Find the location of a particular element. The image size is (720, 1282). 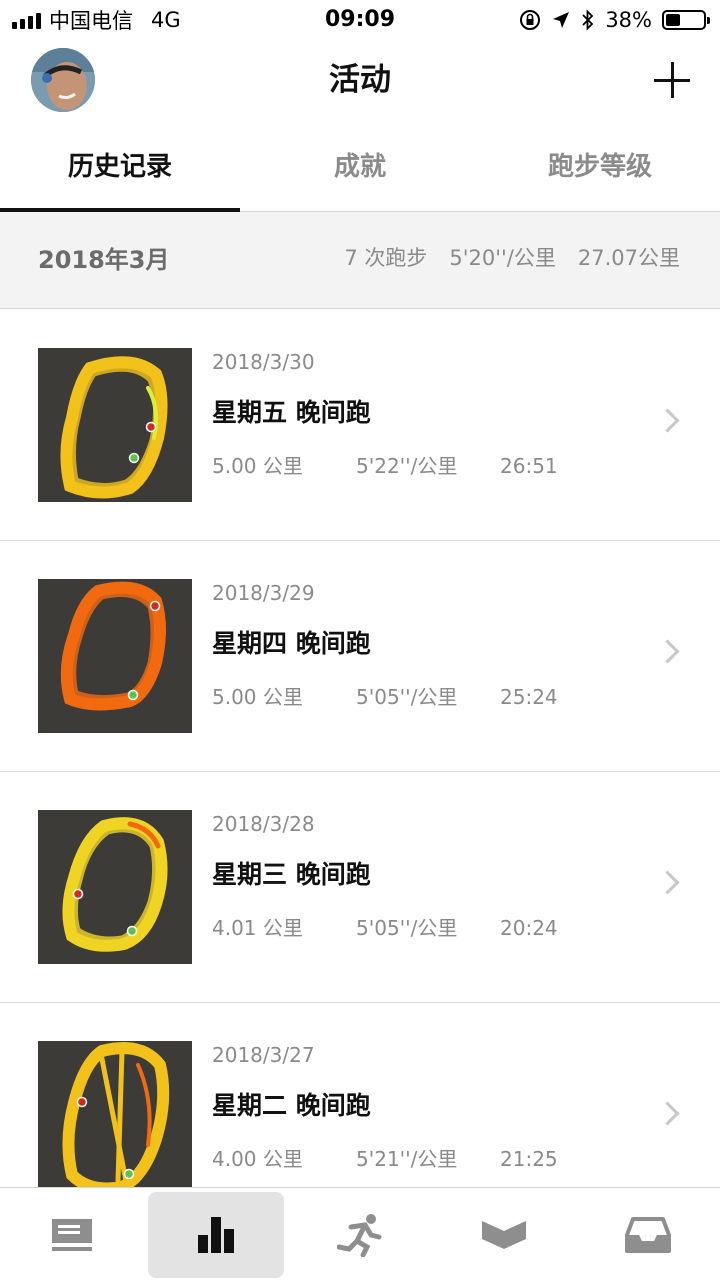

tab-achievements: 成就 is located at coordinates (360, 167).